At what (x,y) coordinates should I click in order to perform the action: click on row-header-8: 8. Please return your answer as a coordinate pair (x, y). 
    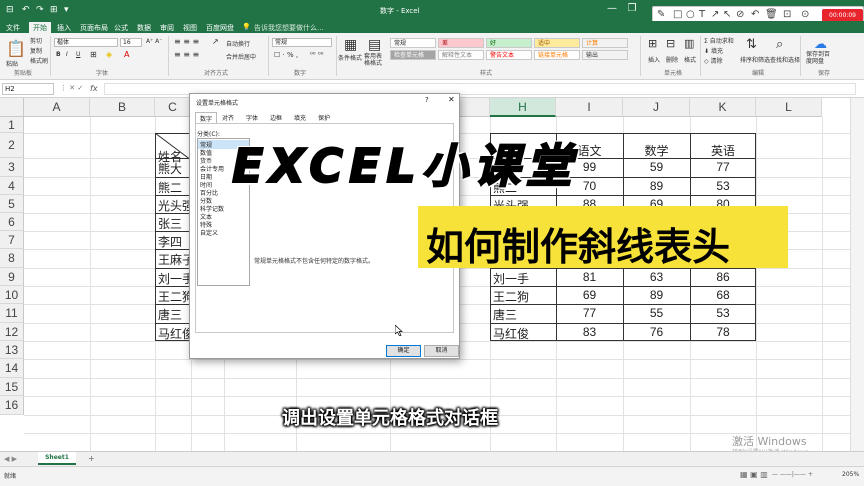
    Looking at the image, I should click on (12, 258).